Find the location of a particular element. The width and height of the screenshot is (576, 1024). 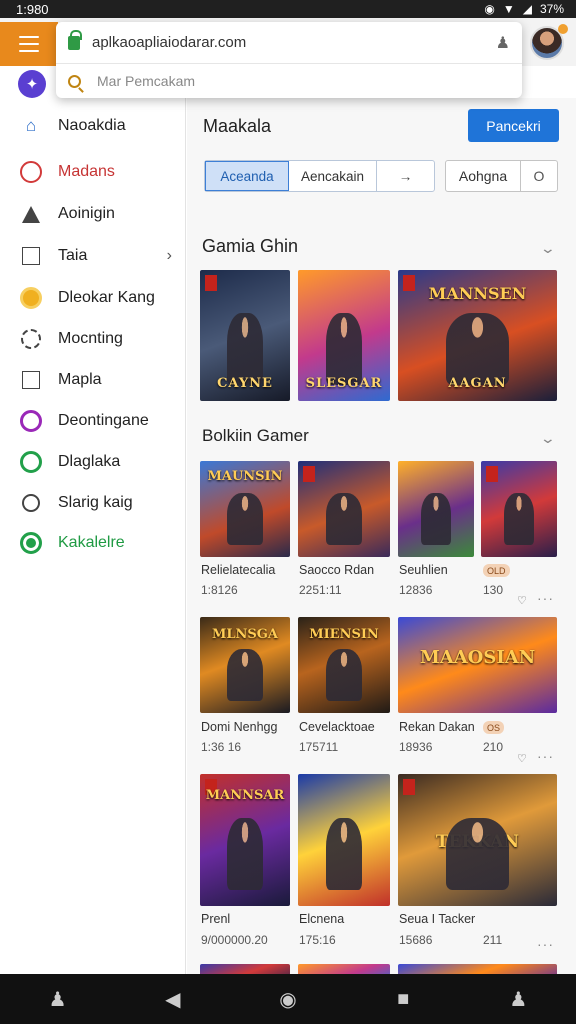

sidebar-item-label: Deontingane is located at coordinates (103, 420).